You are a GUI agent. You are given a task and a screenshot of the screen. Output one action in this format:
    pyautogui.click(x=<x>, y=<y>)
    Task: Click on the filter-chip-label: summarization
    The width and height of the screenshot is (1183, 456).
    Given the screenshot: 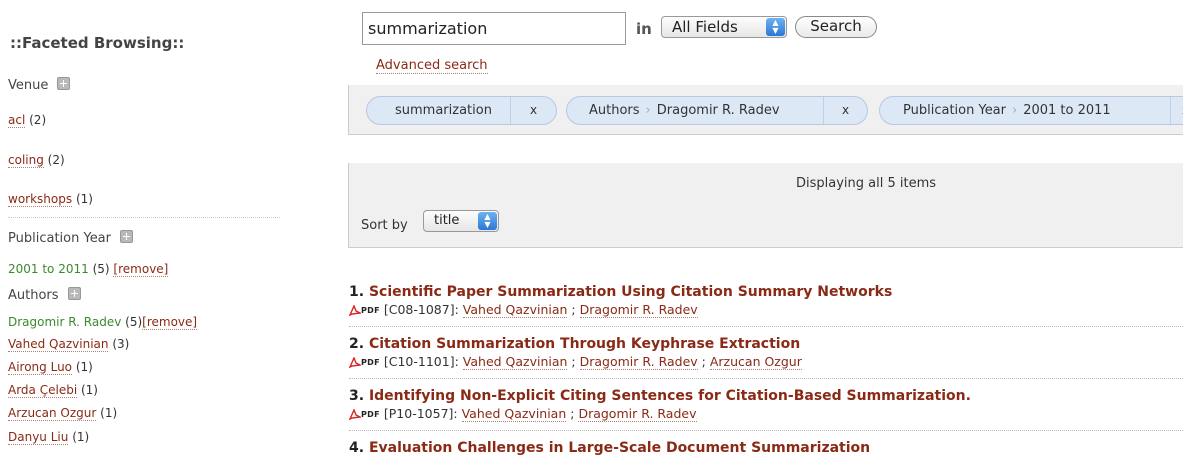 What is the action you would take?
    pyautogui.click(x=443, y=110)
    